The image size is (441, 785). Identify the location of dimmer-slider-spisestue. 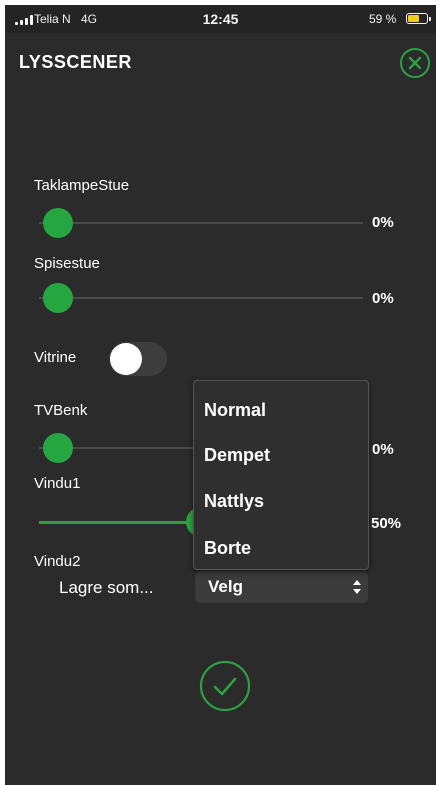
(201, 298).